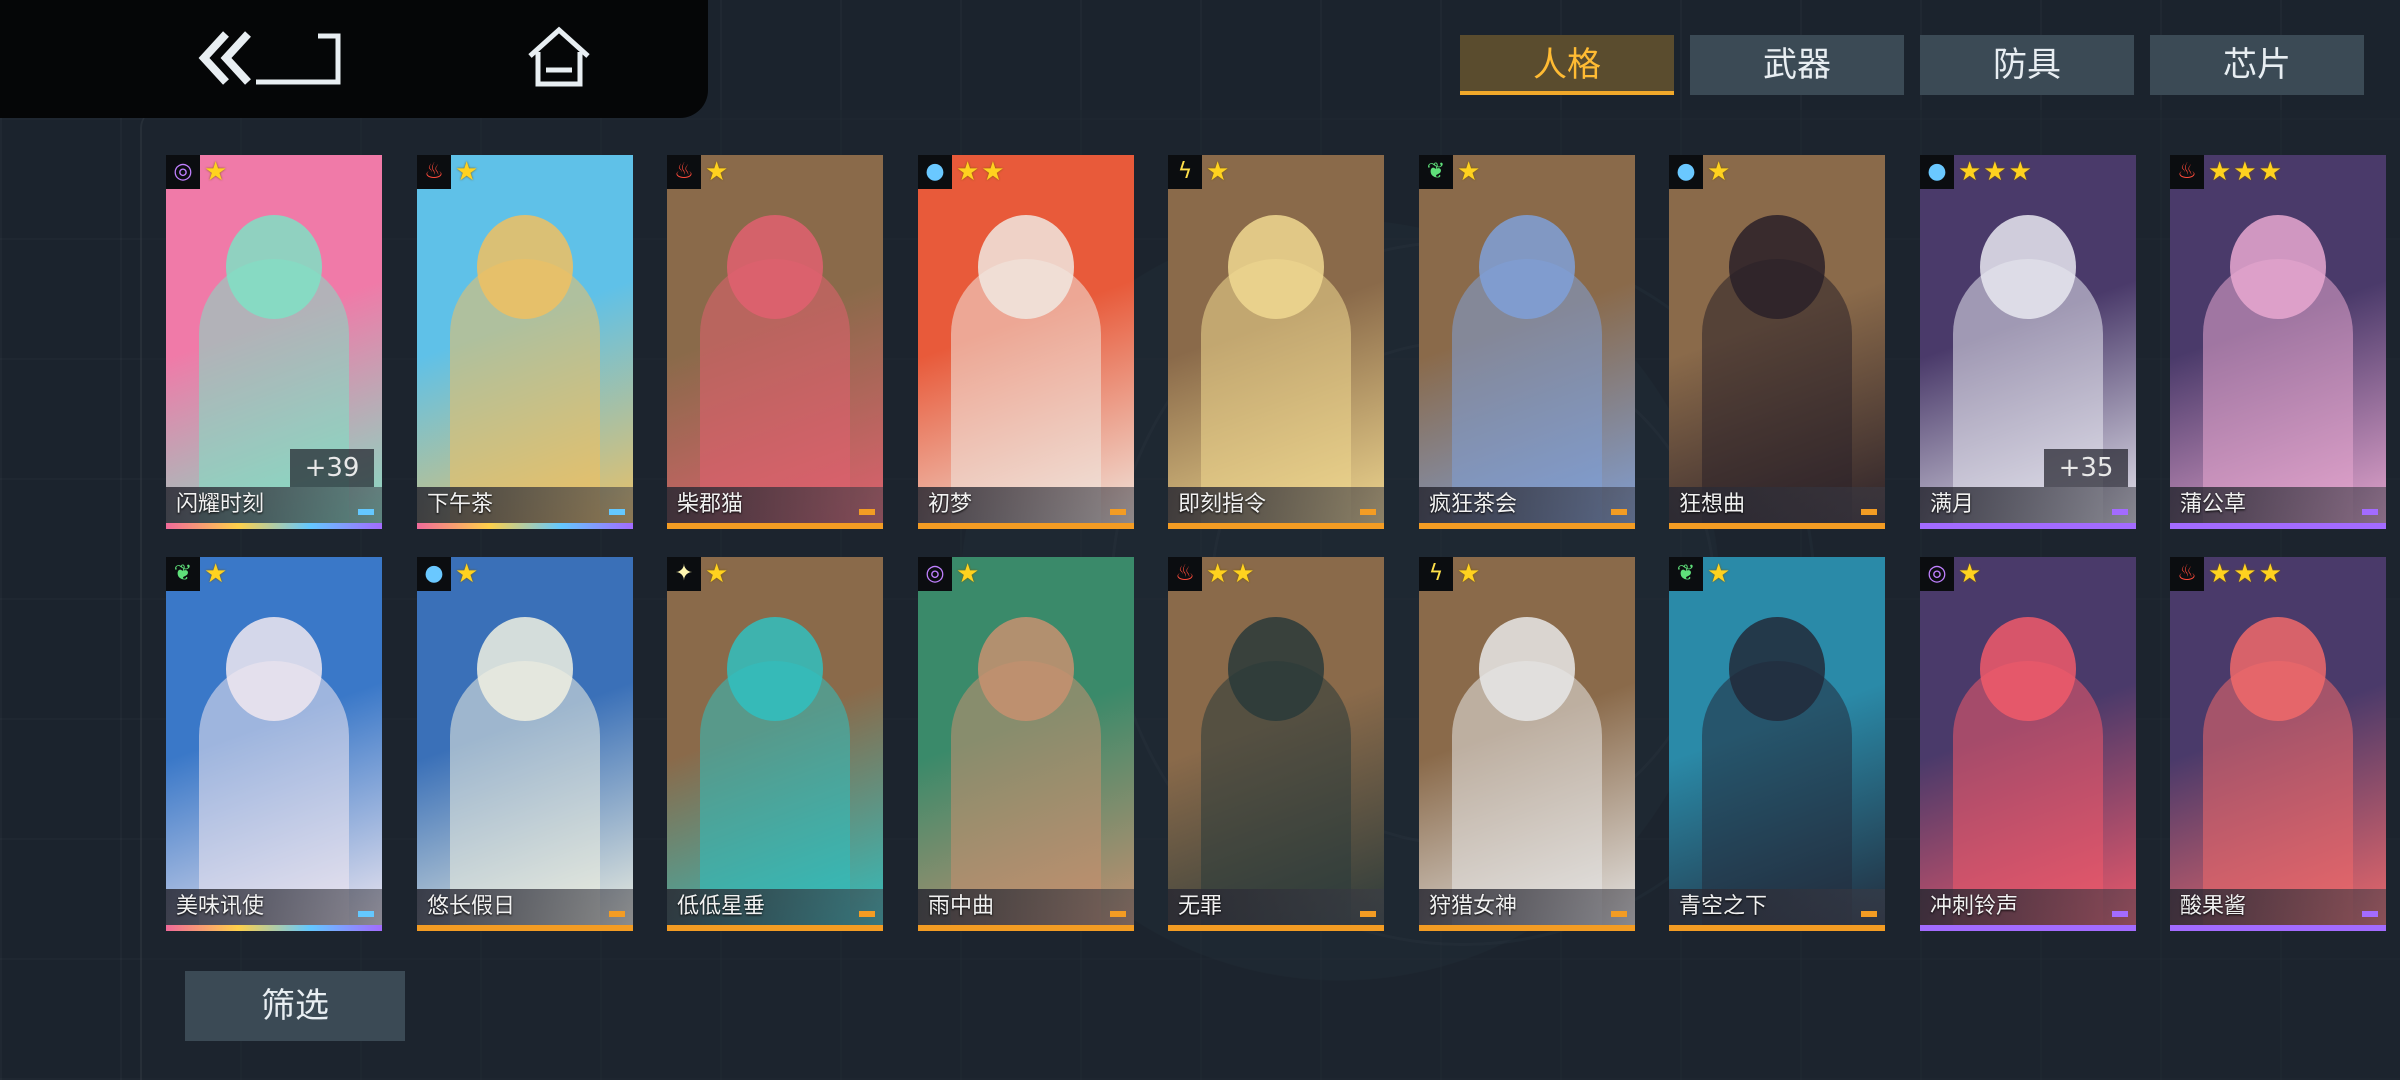 This screenshot has height=1080, width=2400. What do you see at coordinates (1026, 744) in the screenshot?
I see `character-card: ◎ ★ 雨中曲` at bounding box center [1026, 744].